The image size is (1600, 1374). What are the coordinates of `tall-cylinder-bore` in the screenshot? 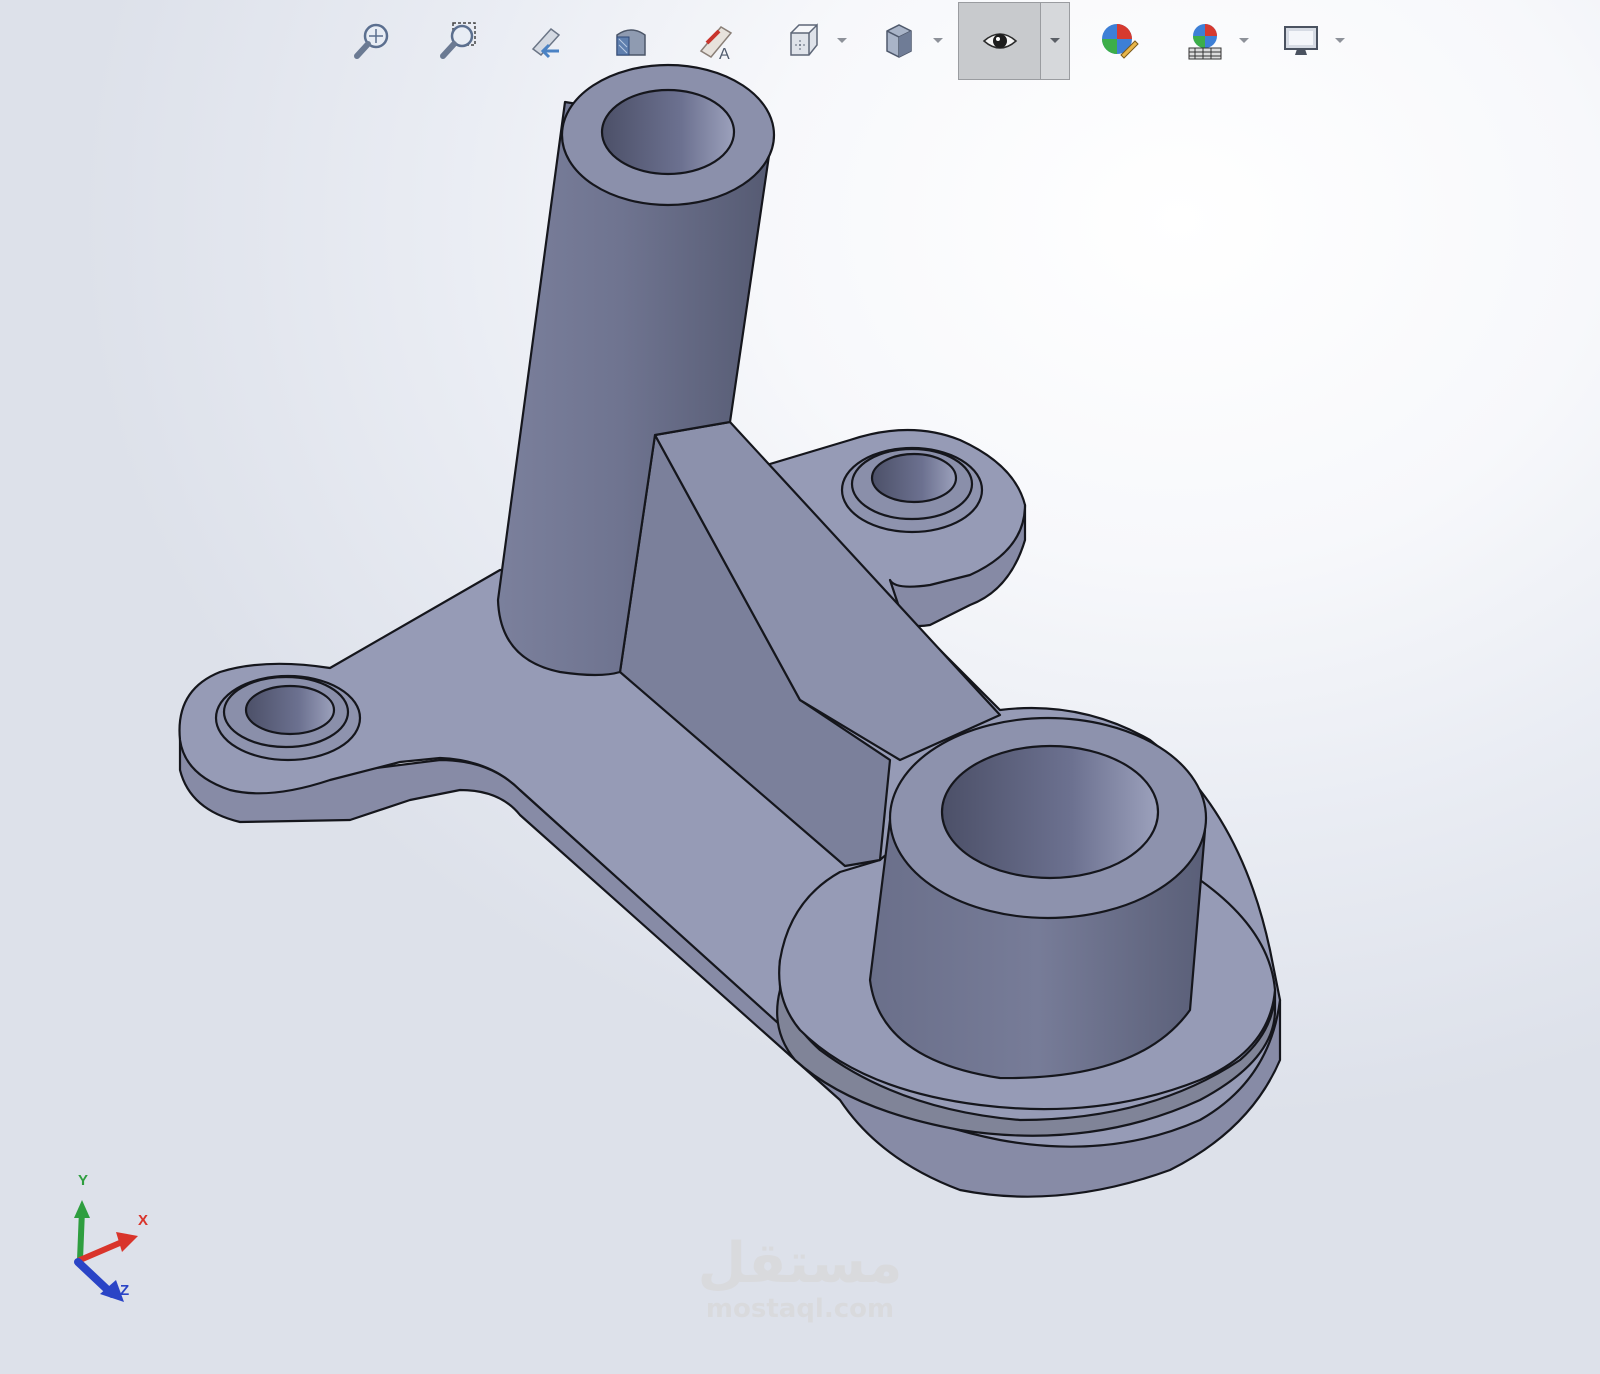 It's located at (668, 132).